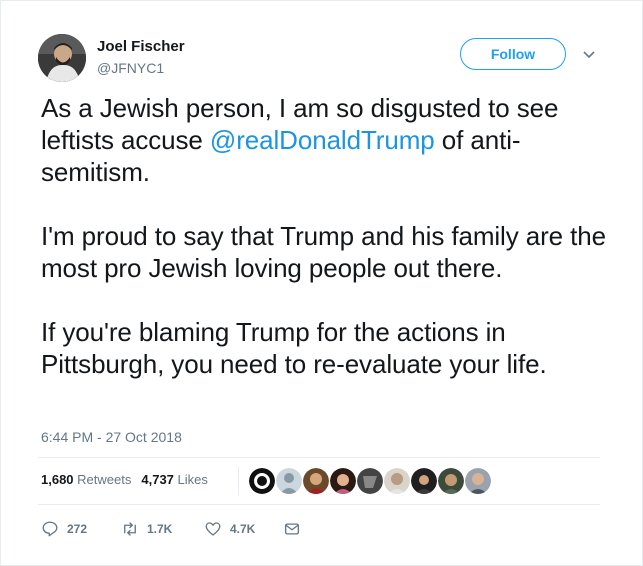  I want to click on likes-stat: 4,737 Likes, so click(174, 479).